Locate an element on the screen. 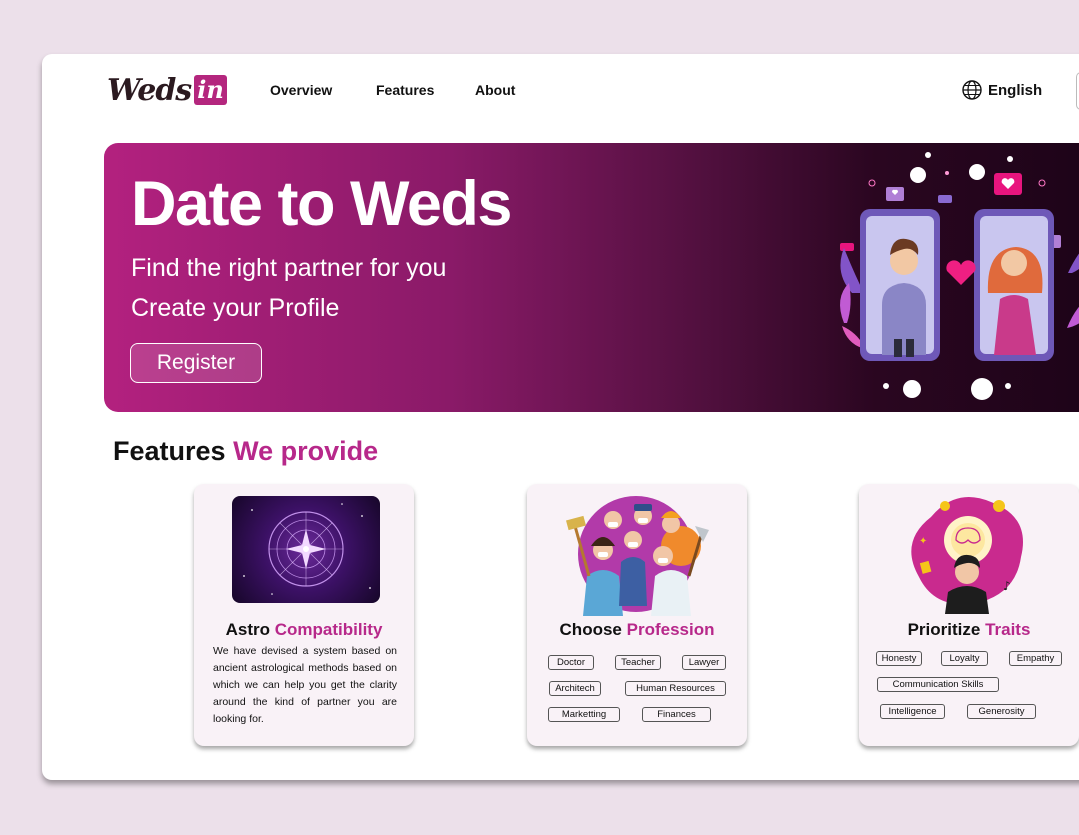 The image size is (1079, 835). hero-subtitle-2: Create your Profile is located at coordinates (235, 308).